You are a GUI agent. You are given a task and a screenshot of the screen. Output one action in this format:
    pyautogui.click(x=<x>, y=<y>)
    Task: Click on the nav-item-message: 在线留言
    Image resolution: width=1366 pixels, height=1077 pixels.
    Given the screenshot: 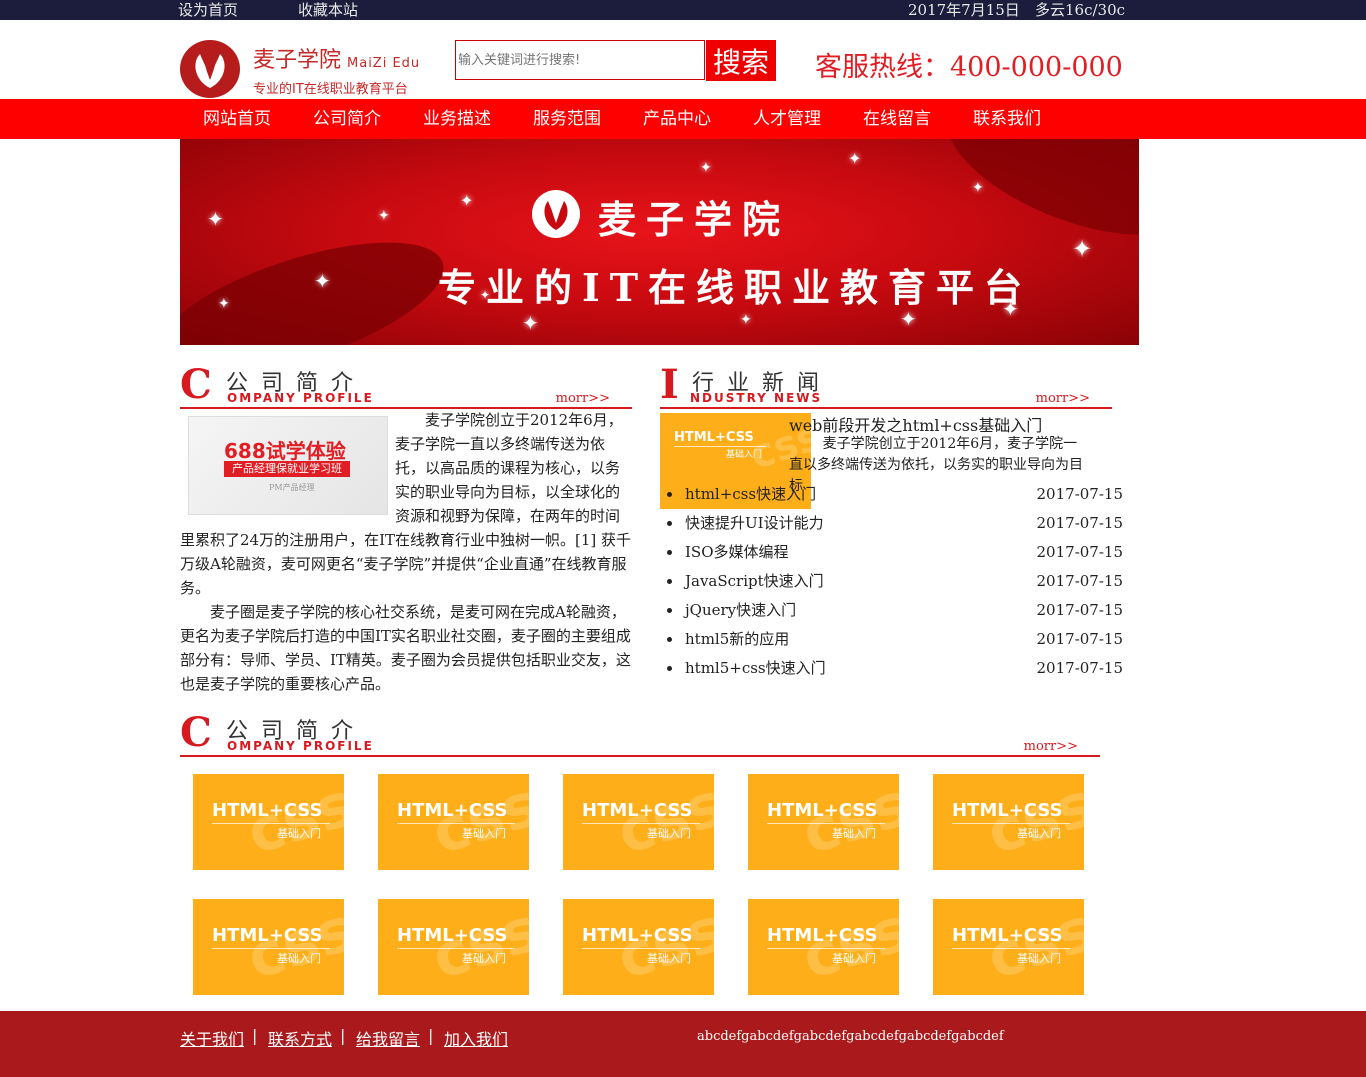 What is the action you would take?
    pyautogui.click(x=897, y=119)
    